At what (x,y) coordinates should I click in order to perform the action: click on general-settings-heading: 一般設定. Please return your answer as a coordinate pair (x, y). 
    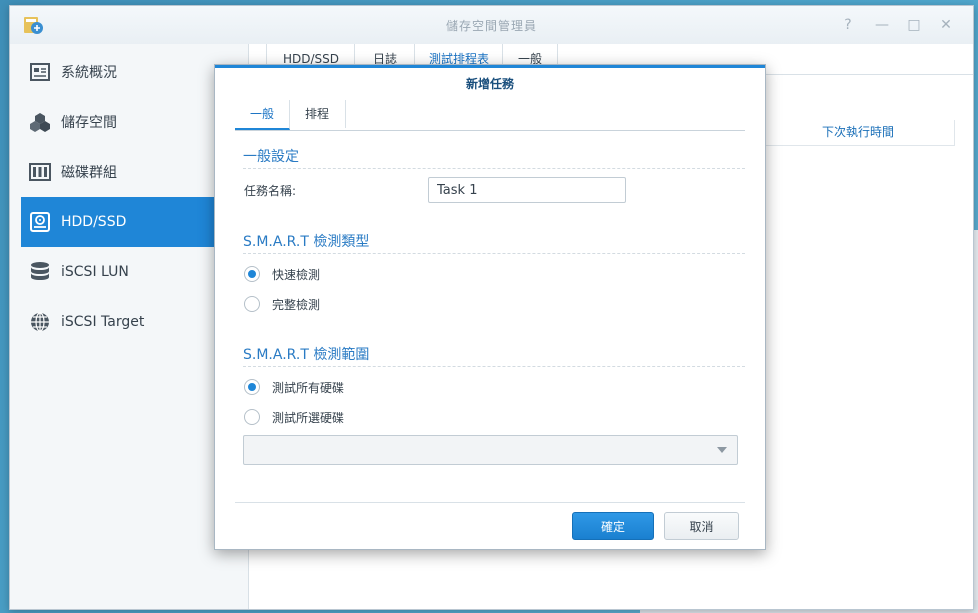
    Looking at the image, I should click on (271, 157).